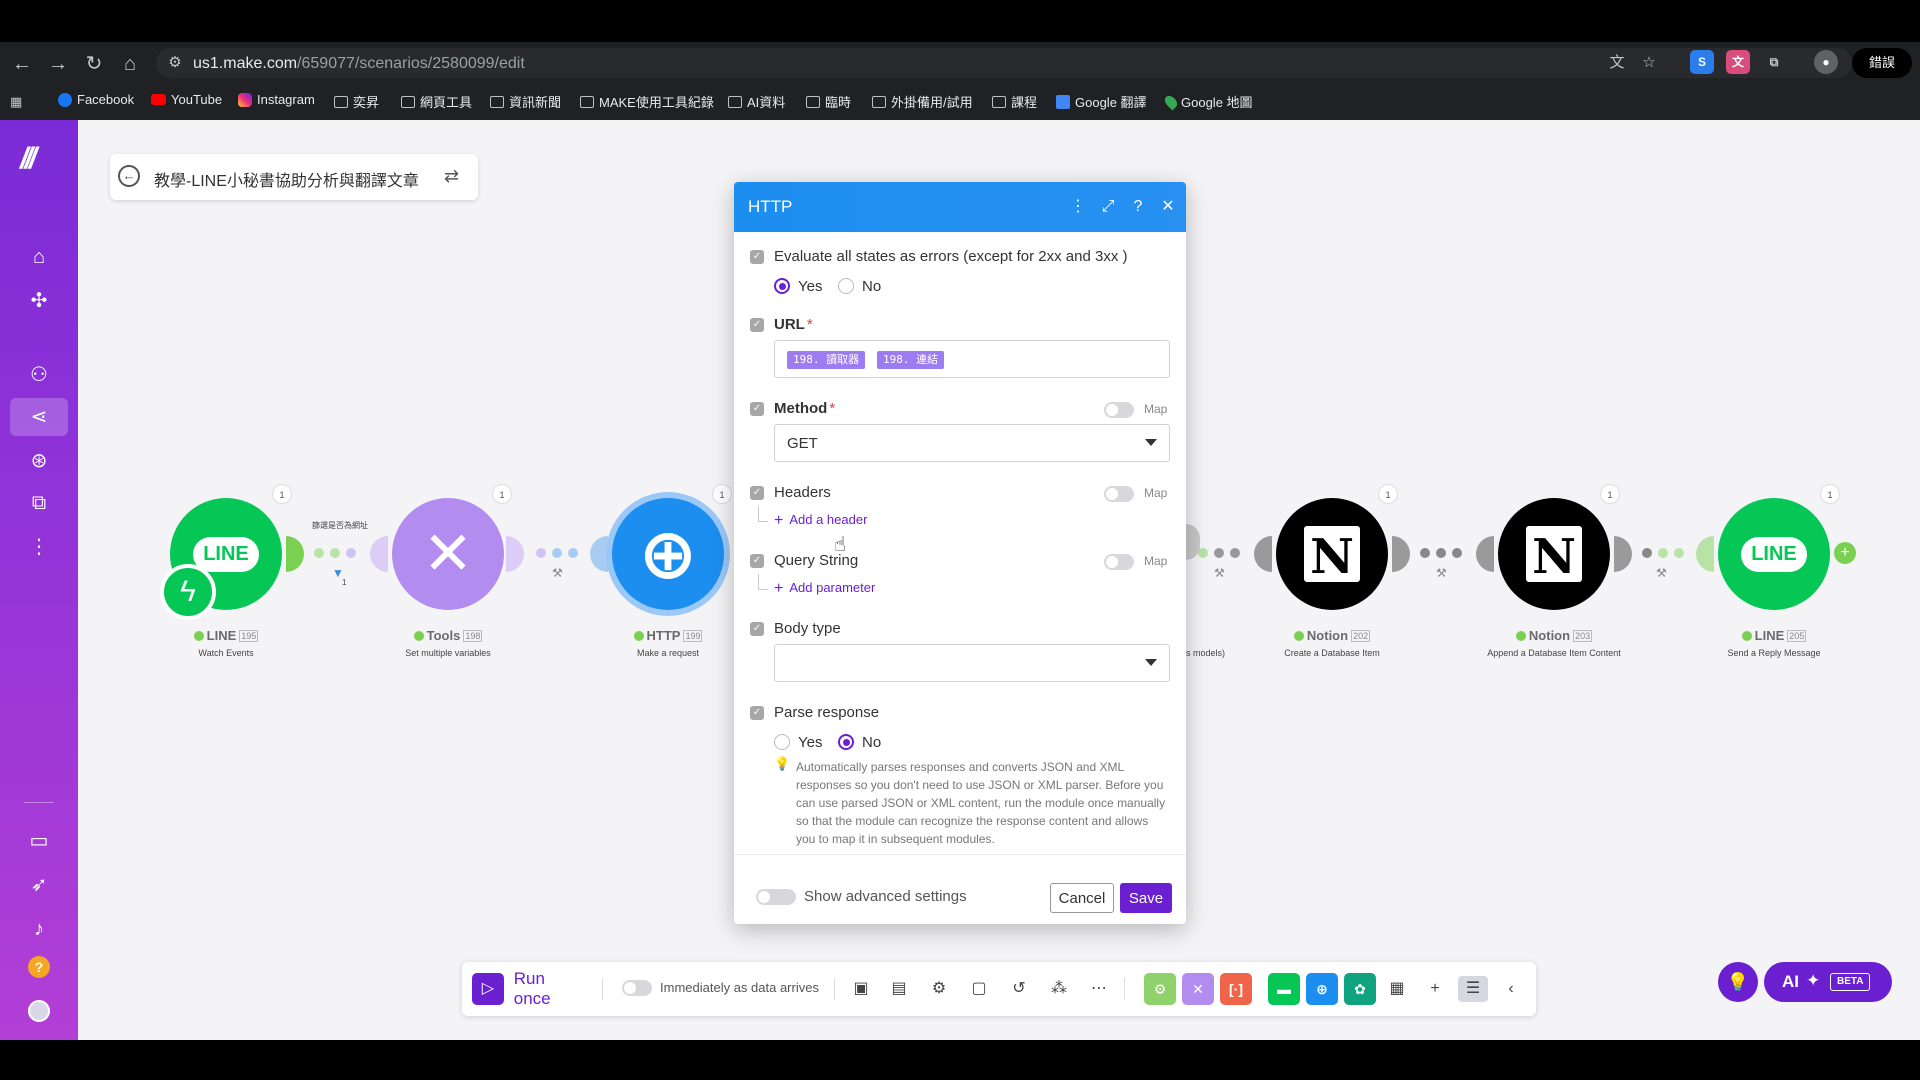 Image resolution: width=1920 pixels, height=1080 pixels. What do you see at coordinates (1774, 554) in the screenshot?
I see `module-line-reply: LINE` at bounding box center [1774, 554].